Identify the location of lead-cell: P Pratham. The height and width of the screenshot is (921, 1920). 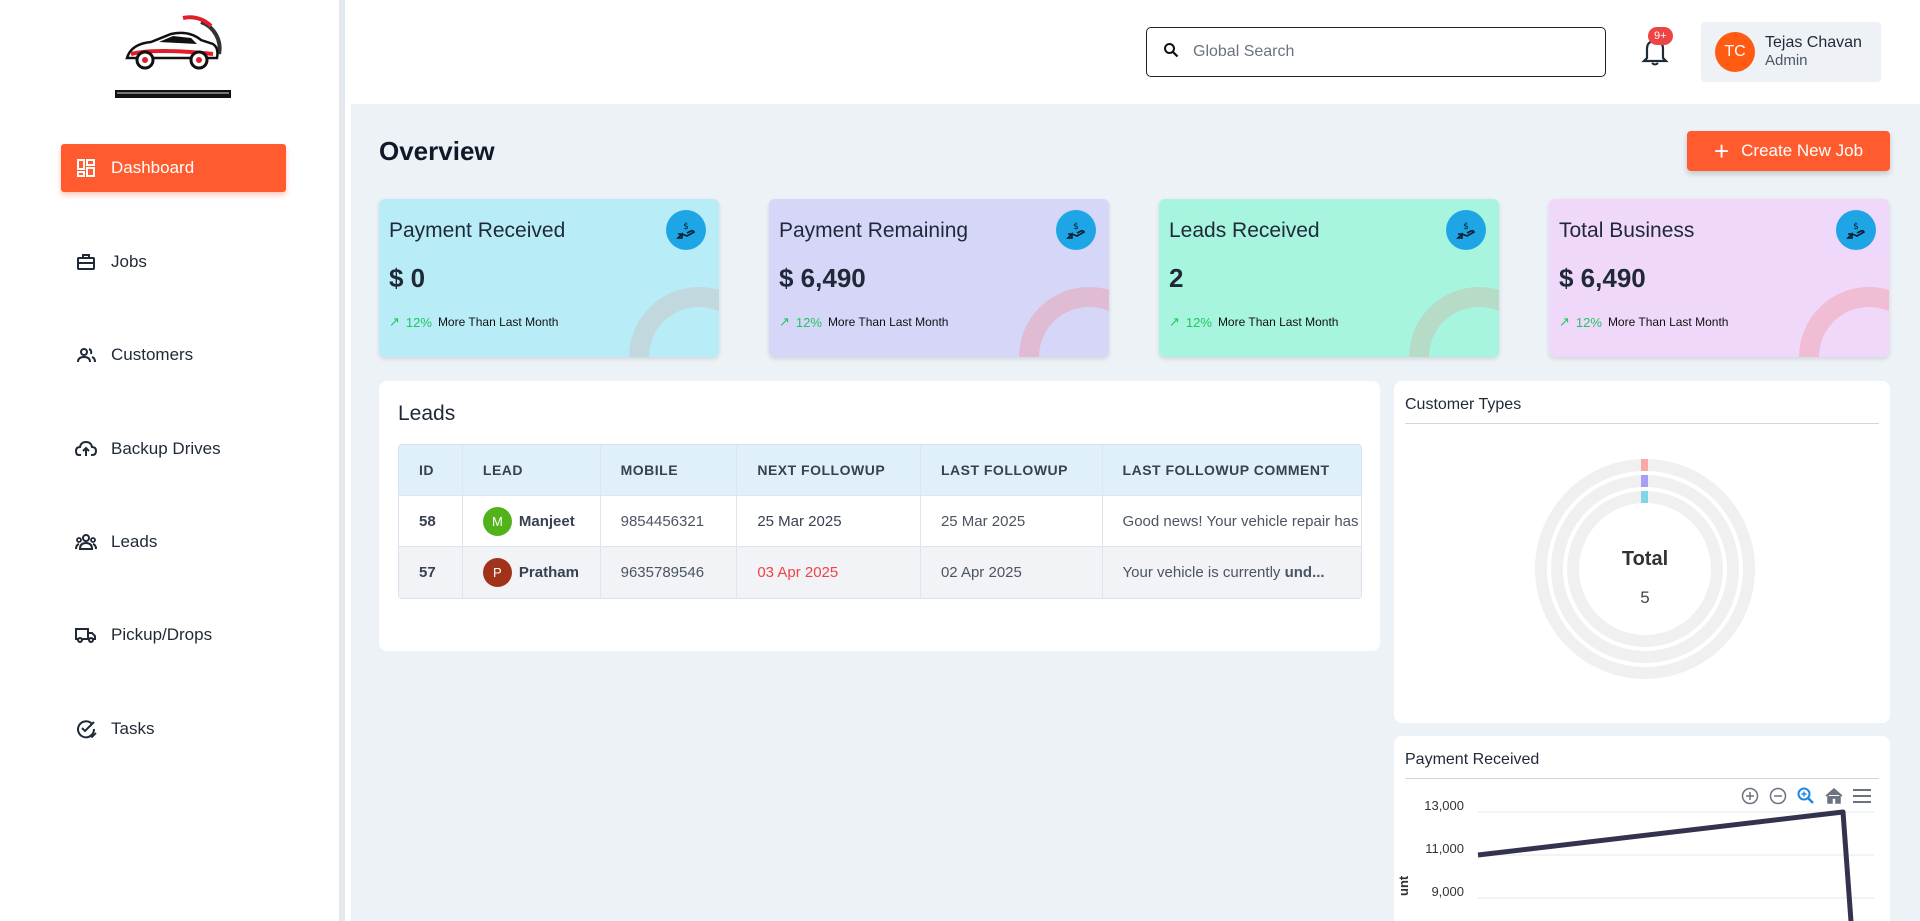
(532, 572).